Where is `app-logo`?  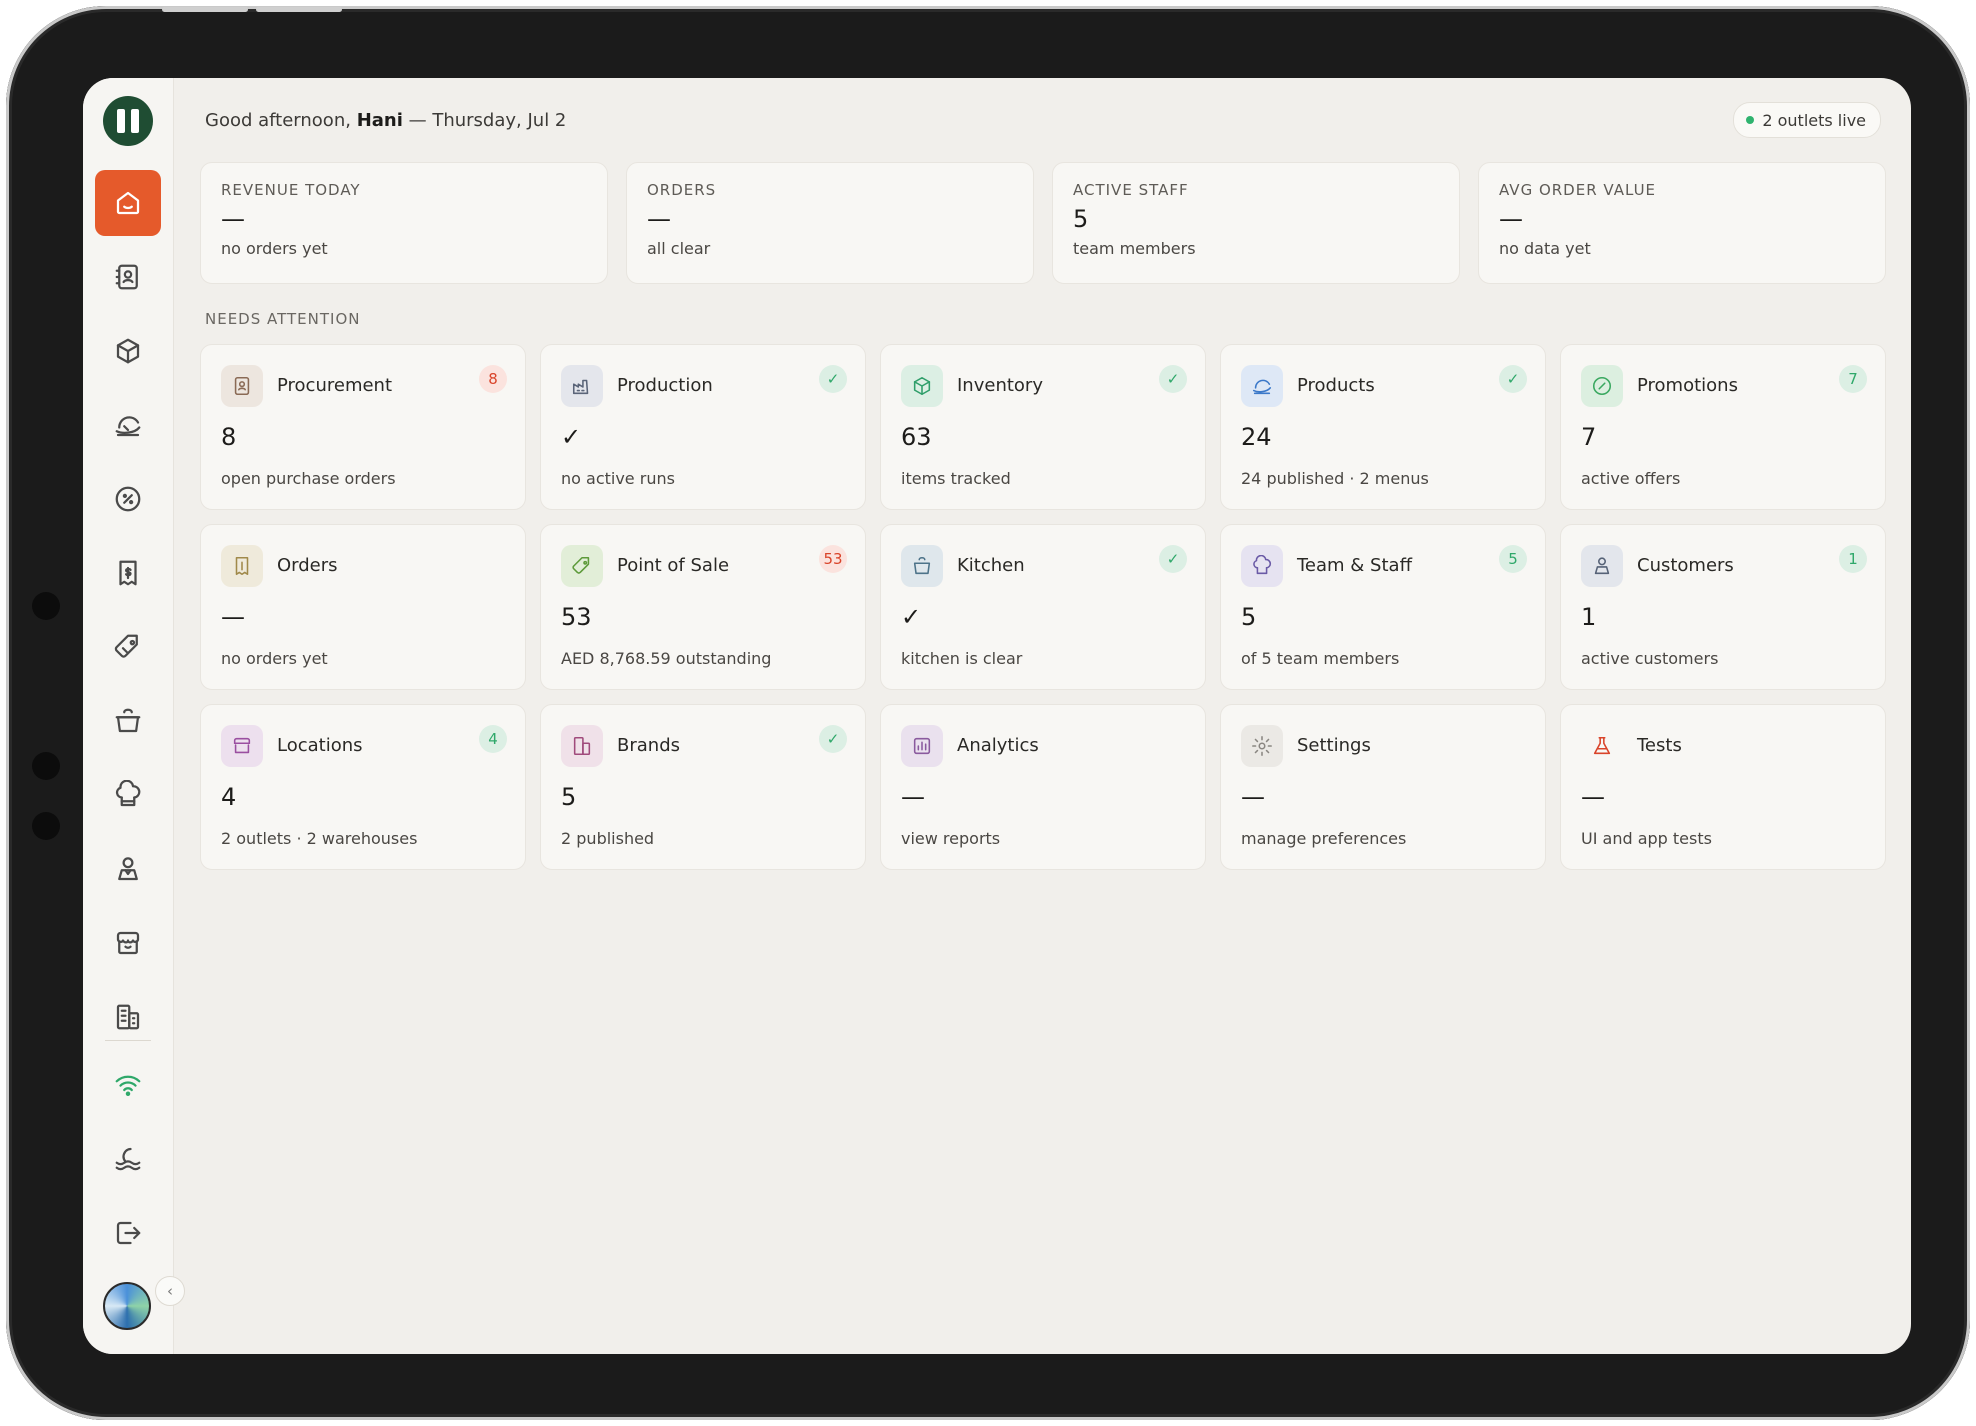 app-logo is located at coordinates (128, 121).